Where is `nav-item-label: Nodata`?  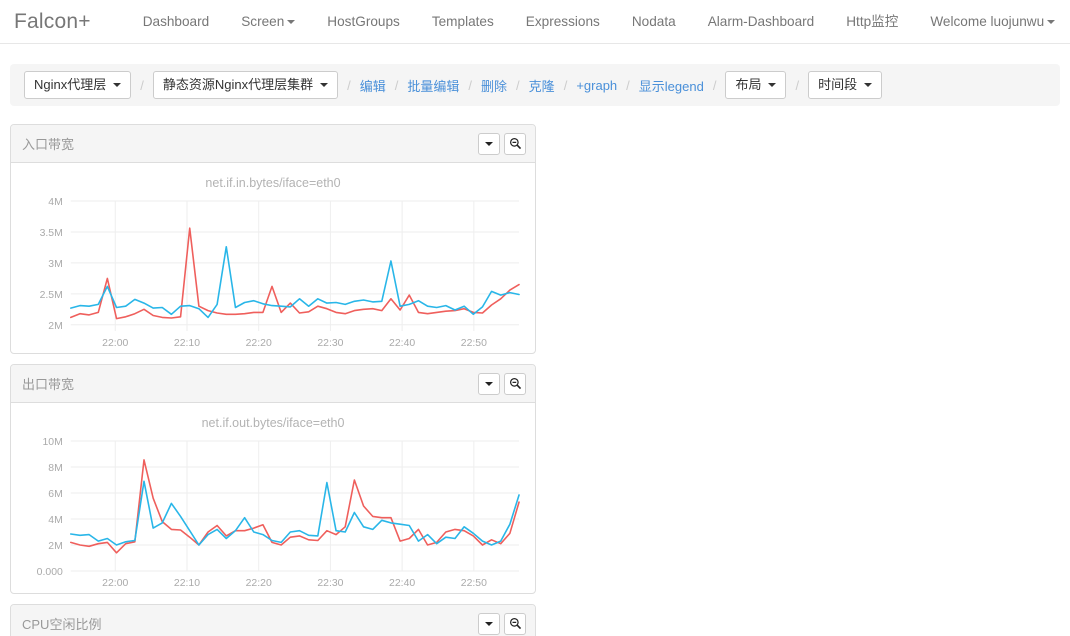
nav-item-label: Nodata is located at coordinates (653, 21).